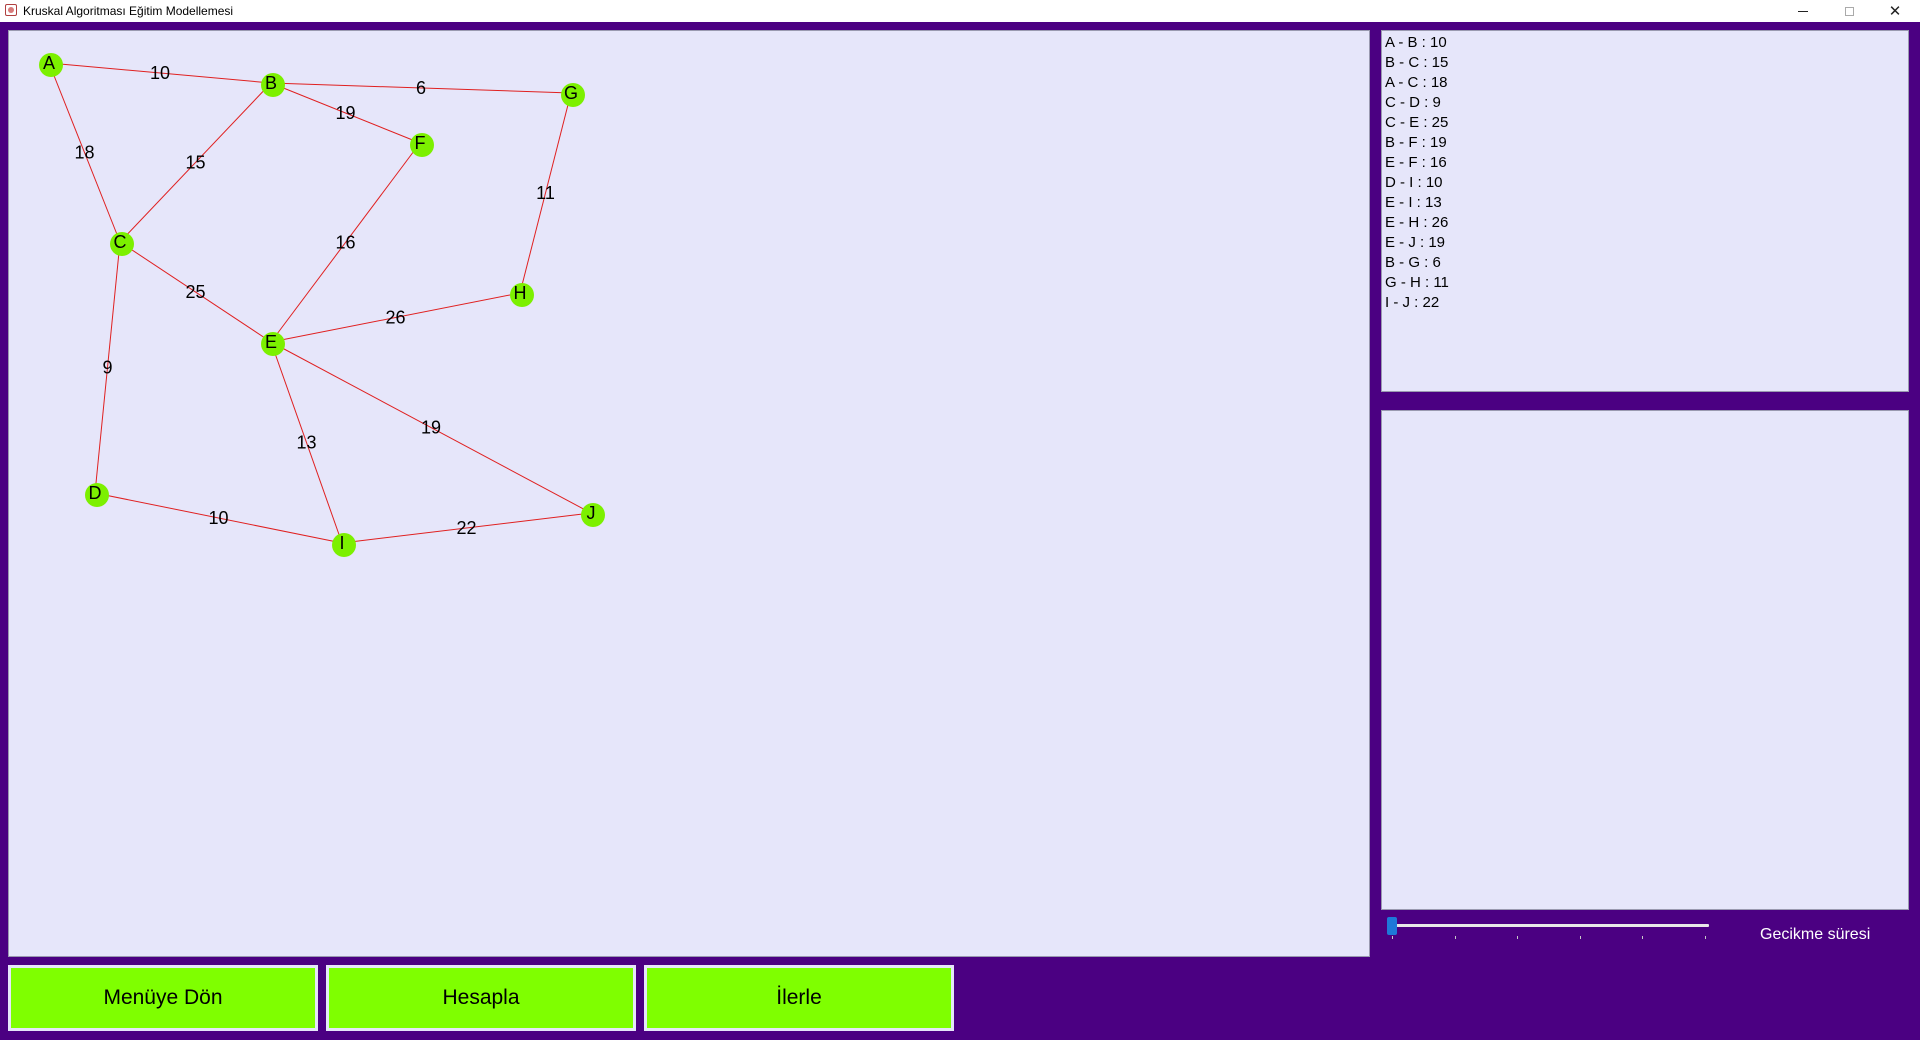 The image size is (1920, 1040). I want to click on edge-weight-label: 13, so click(306, 443).